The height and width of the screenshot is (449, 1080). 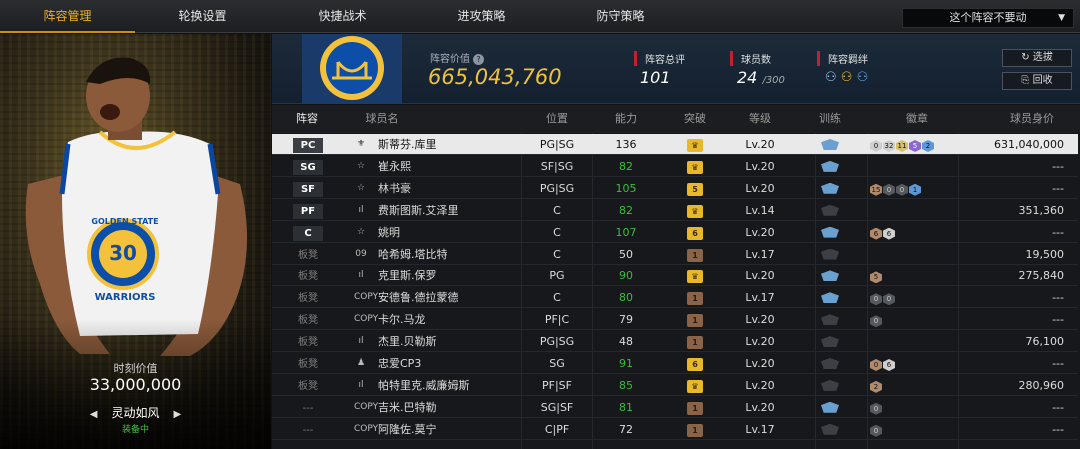 What do you see at coordinates (675, 407) in the screenshot?
I see `table-row: --- COPY 吉米.巴特勒 SG|SF 81 1 Lv.20 0 ---` at bounding box center [675, 407].